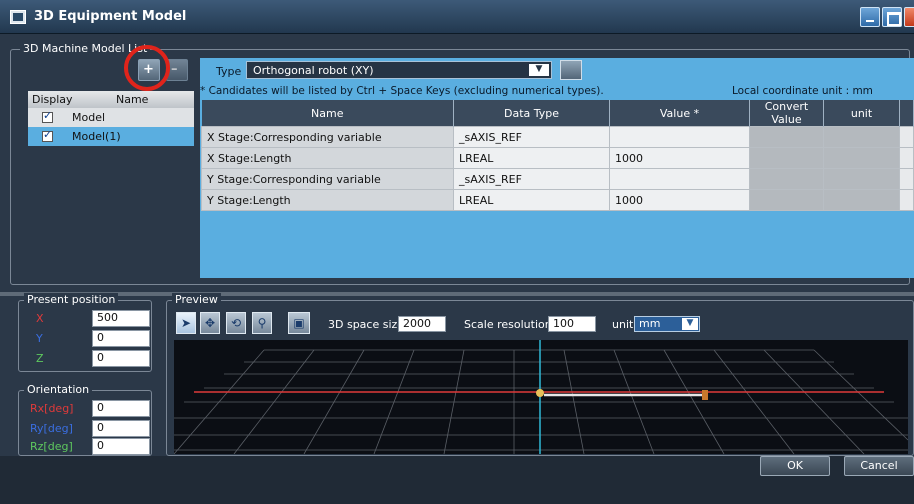 The image size is (914, 504). Describe the element at coordinates (236, 323) in the screenshot. I see `rotate-icon: ⟲` at that location.